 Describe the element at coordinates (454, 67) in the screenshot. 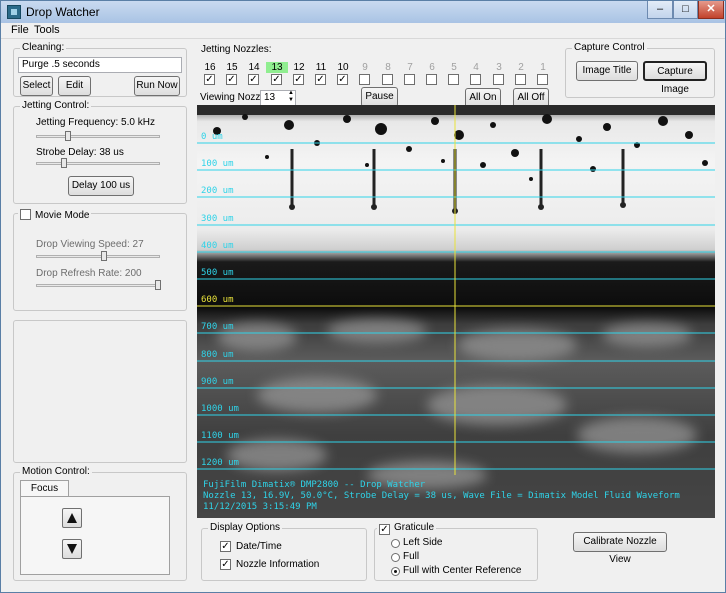

I see `nozzle-number-5: 5` at that location.